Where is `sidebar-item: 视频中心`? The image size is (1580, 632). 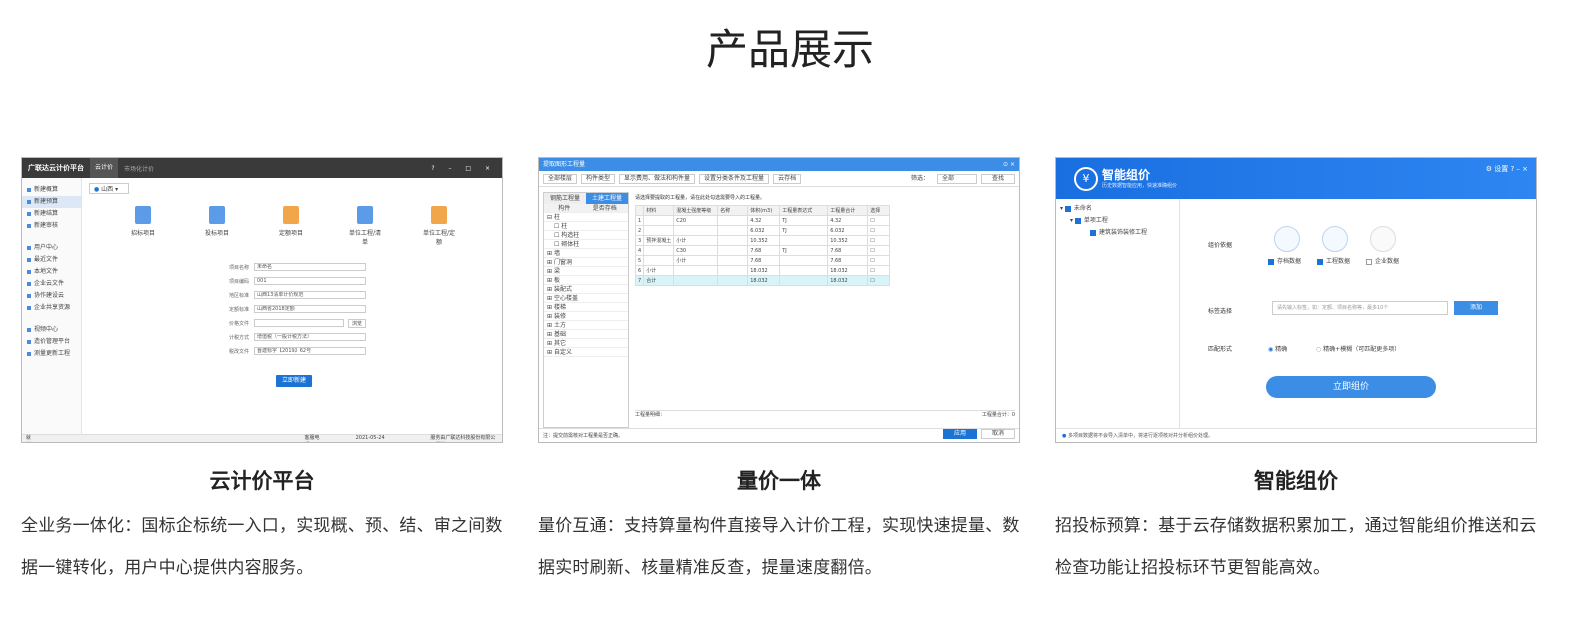 sidebar-item: 视频中心 is located at coordinates (51, 330).